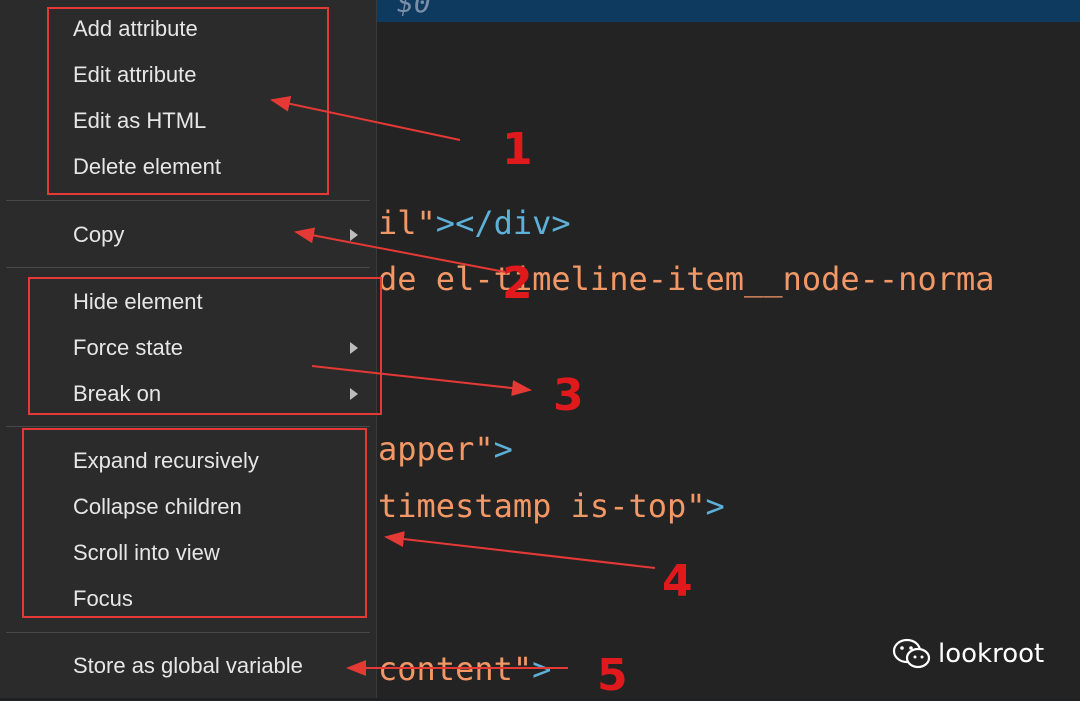  I want to click on annotation-number-5: 5, so click(612, 675).